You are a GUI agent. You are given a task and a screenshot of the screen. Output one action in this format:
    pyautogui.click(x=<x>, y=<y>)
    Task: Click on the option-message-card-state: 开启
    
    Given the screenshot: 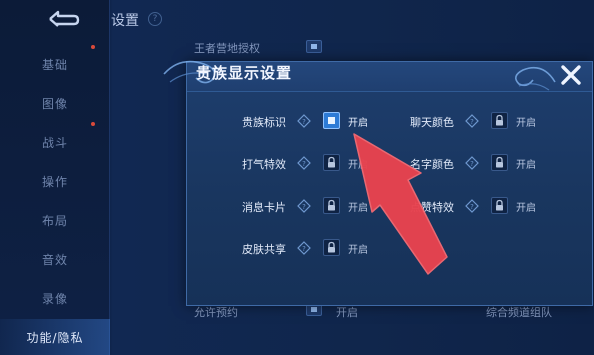 What is the action you would take?
    pyautogui.click(x=358, y=208)
    